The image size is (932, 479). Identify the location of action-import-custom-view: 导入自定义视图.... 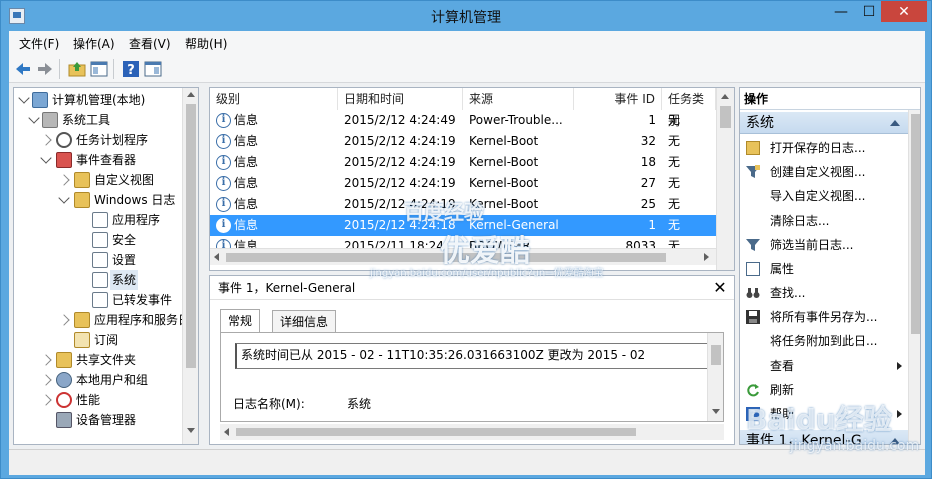
(824, 196).